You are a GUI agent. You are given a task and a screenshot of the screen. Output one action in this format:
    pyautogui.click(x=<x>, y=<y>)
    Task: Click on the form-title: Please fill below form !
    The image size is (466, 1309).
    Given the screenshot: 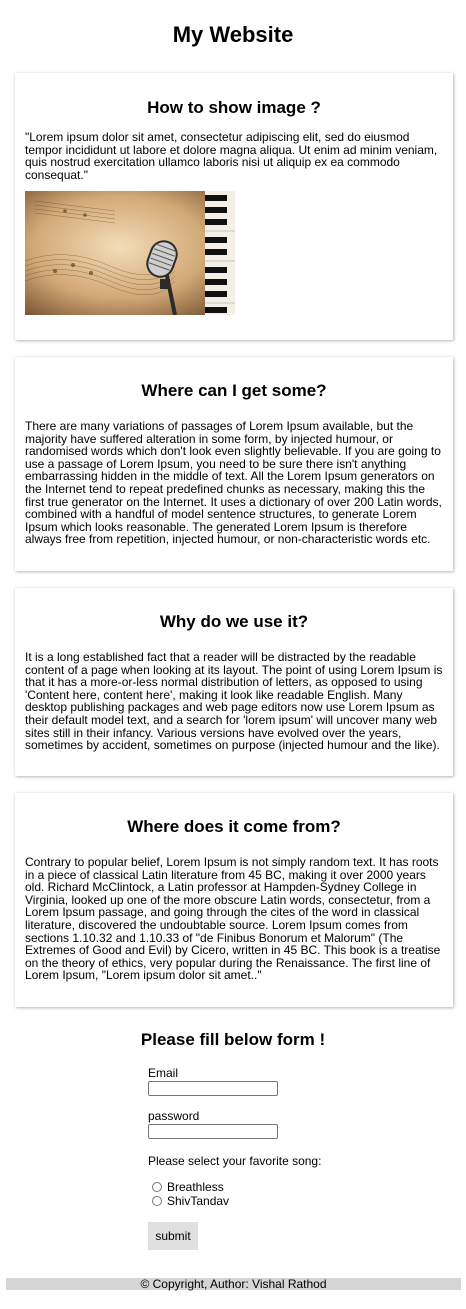 What is the action you would take?
    pyautogui.click(x=233, y=1039)
    